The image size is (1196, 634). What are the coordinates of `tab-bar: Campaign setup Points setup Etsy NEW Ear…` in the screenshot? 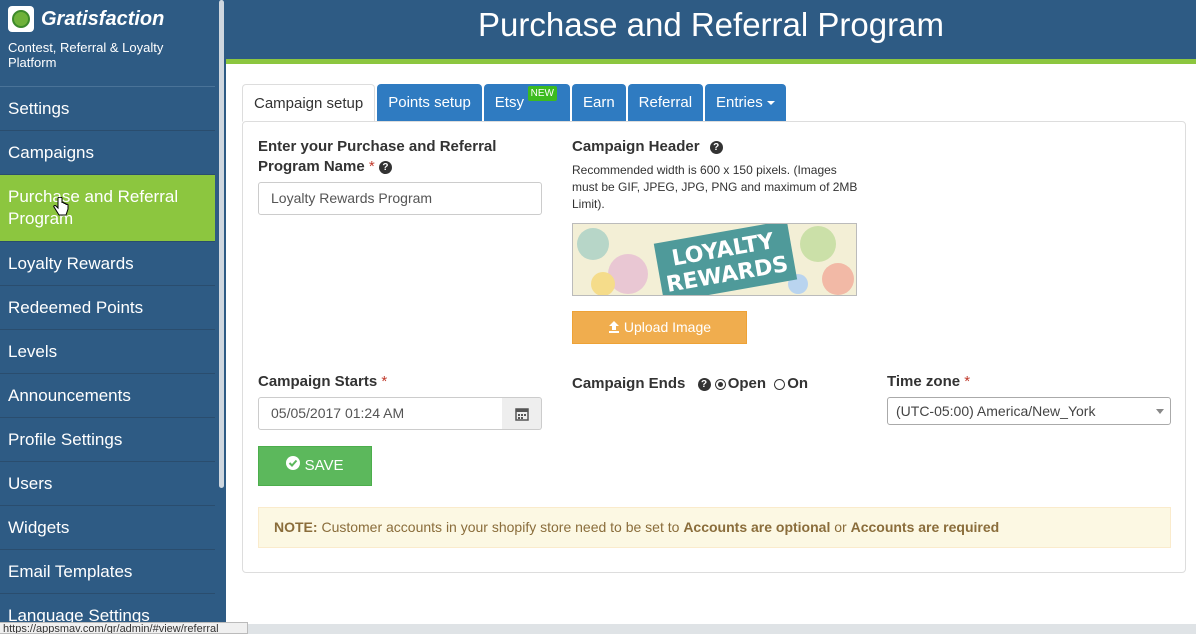 It's located at (515, 103).